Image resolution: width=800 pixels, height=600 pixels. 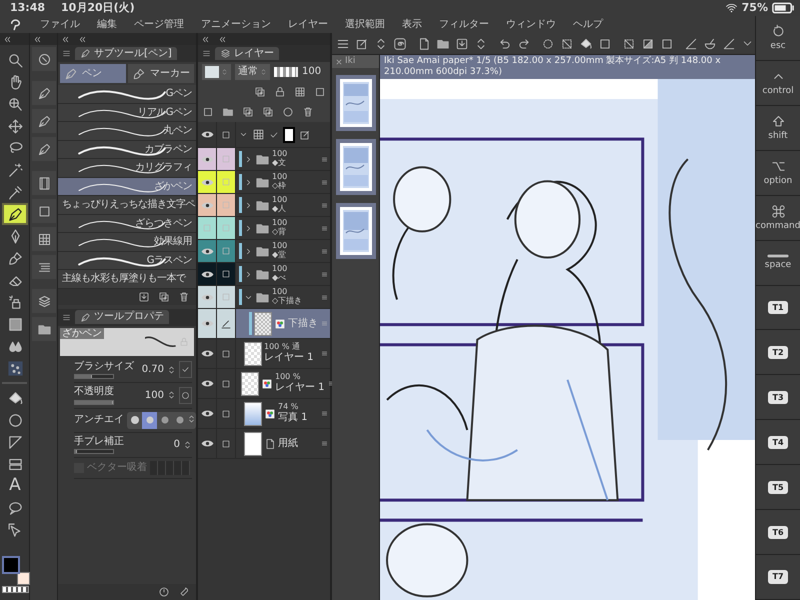 What do you see at coordinates (280, 186) in the screenshot?
I see `layer-name: ◇枠` at bounding box center [280, 186].